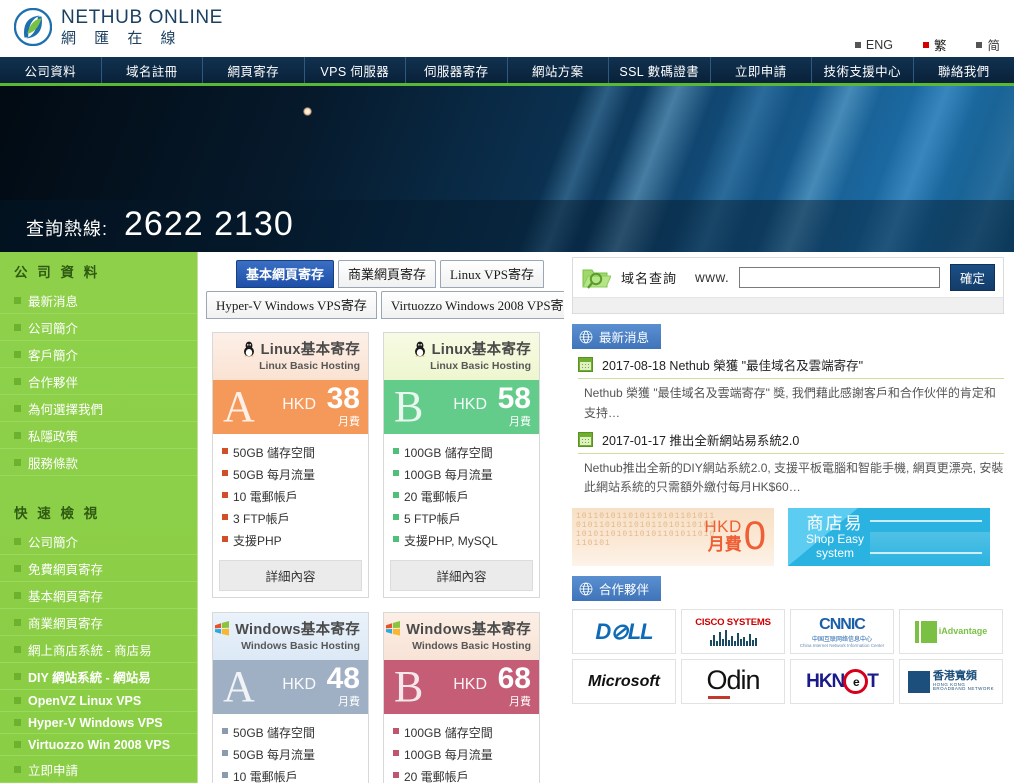 The height and width of the screenshot is (783, 1014). Describe the element at coordinates (98, 622) in the screenshot. I see `sidebar-item-qv-business-hosting: 商業網頁寄存` at that location.